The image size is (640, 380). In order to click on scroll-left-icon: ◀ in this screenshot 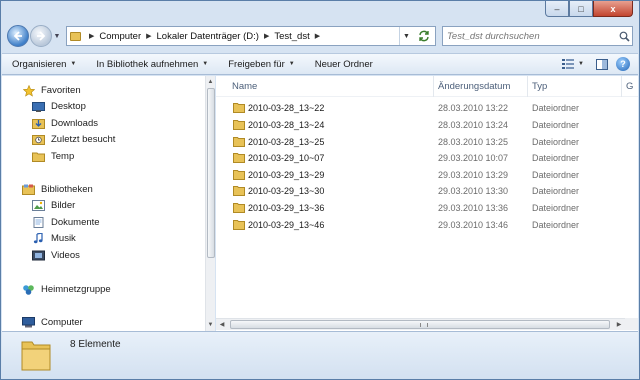, I will do `click(222, 325)`.